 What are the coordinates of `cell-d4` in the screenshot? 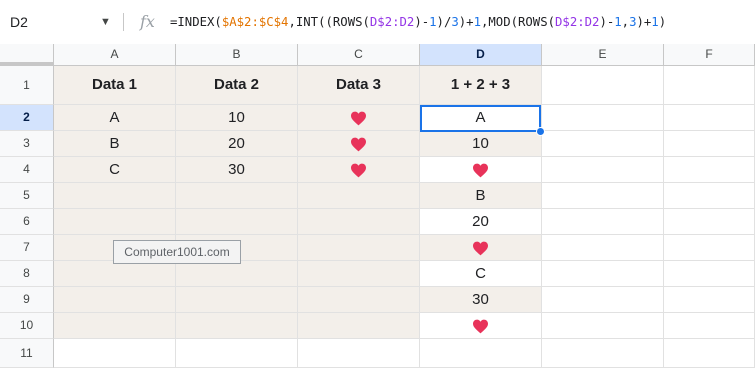 It's located at (481, 170).